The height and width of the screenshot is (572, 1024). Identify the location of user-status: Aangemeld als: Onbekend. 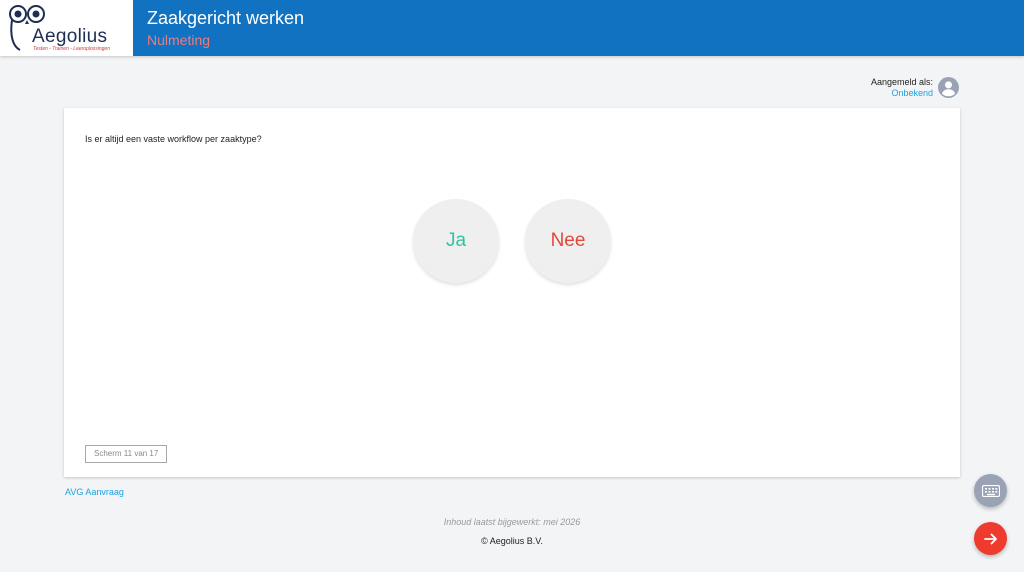
(902, 88).